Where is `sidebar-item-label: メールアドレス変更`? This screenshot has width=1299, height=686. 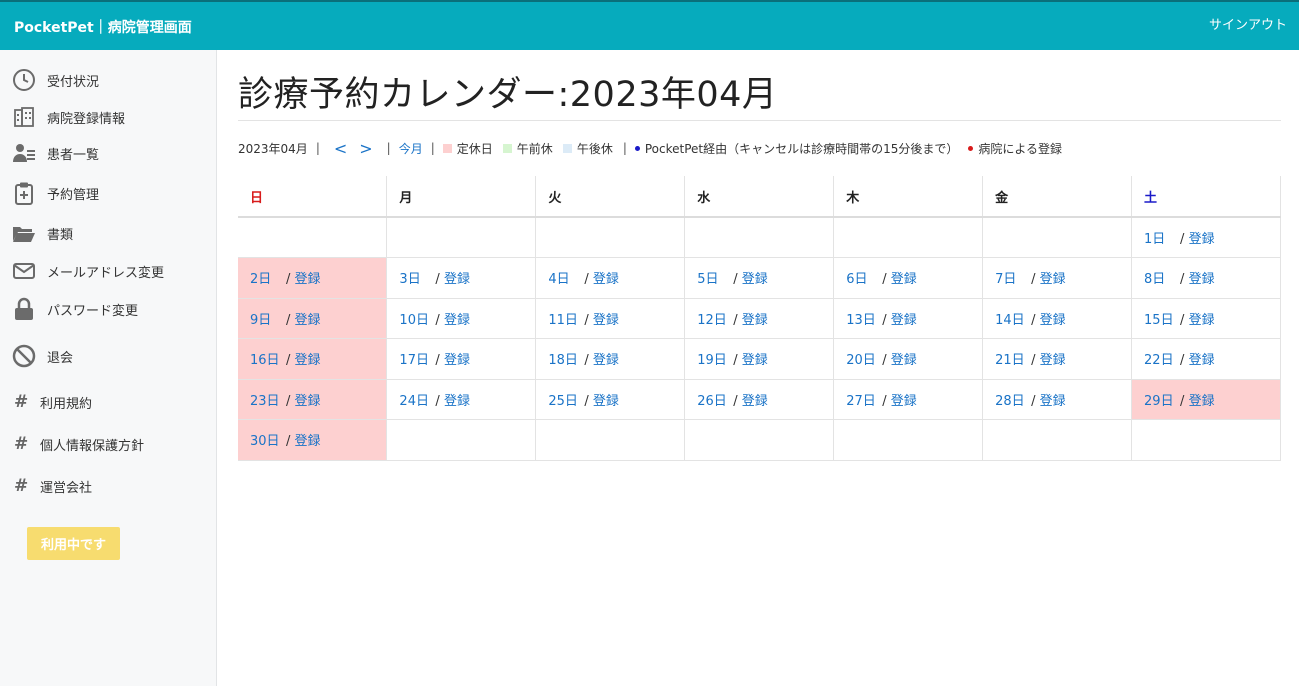
sidebar-item-label: メールアドレス変更 is located at coordinates (106, 273).